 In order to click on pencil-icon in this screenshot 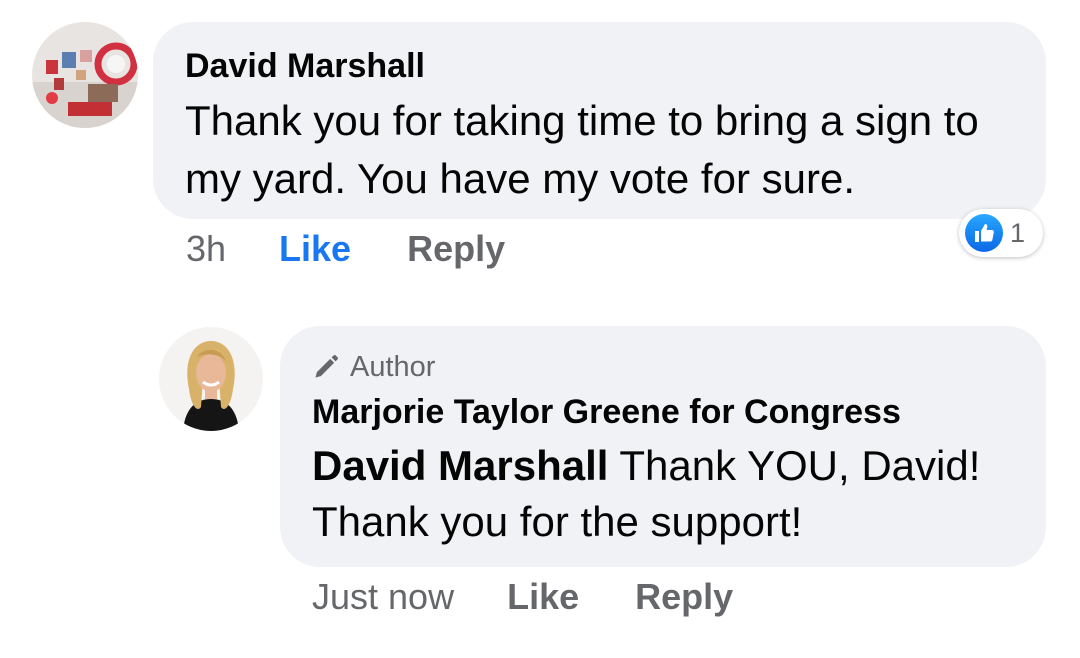, I will do `click(326, 366)`.